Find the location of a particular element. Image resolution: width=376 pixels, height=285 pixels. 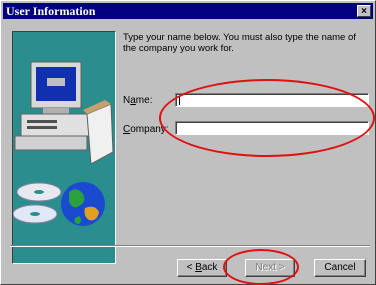

close-button: × is located at coordinates (364, 11).